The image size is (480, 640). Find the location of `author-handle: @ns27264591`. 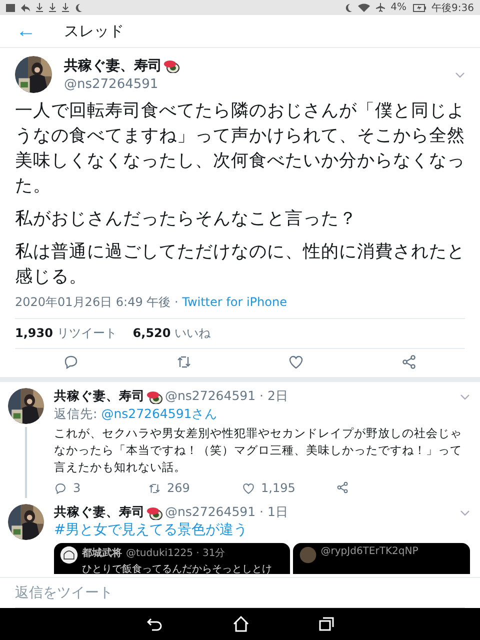

author-handle: @ns27264591 is located at coordinates (112, 84).